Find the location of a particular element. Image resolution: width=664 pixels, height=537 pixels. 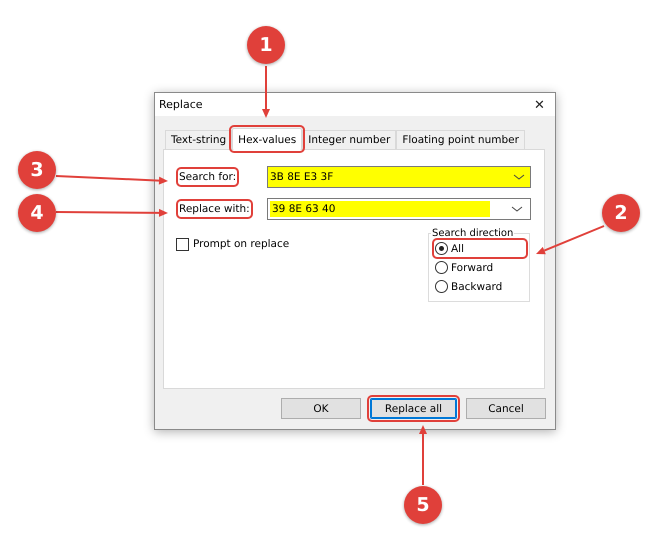

checkbox-label: Prompt on replace is located at coordinates (241, 244).